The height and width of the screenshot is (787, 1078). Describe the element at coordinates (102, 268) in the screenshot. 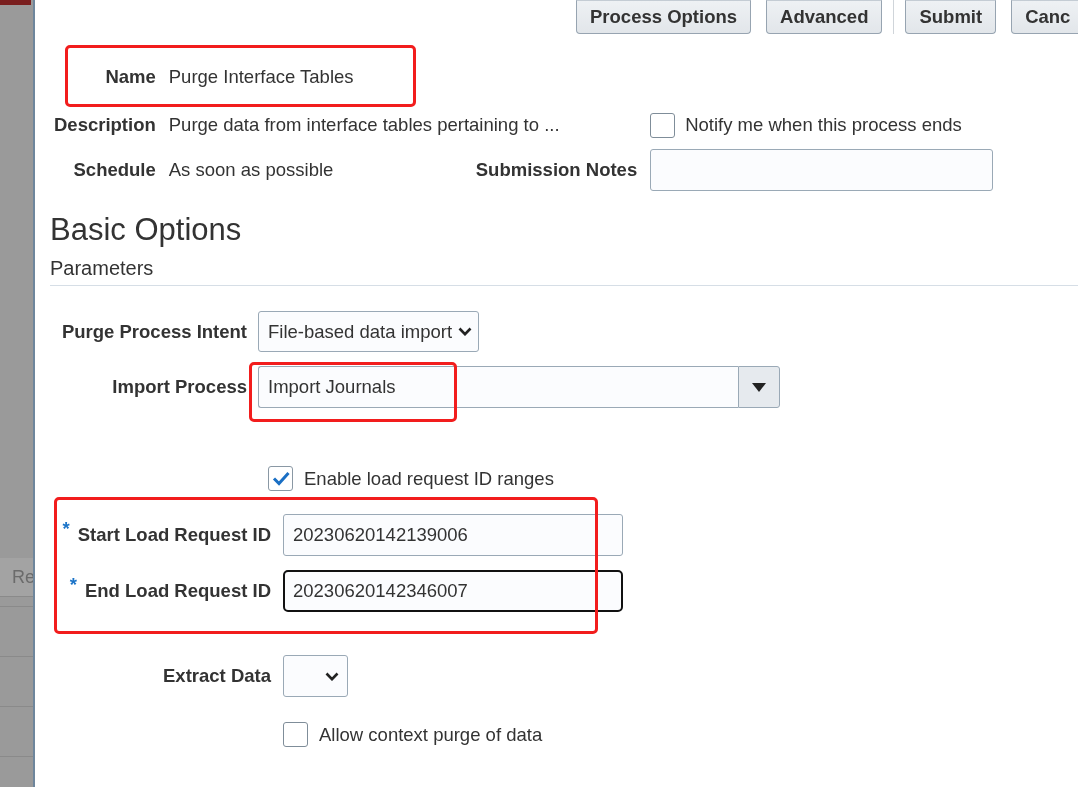

I see `section-subtitle: Parameters` at that location.